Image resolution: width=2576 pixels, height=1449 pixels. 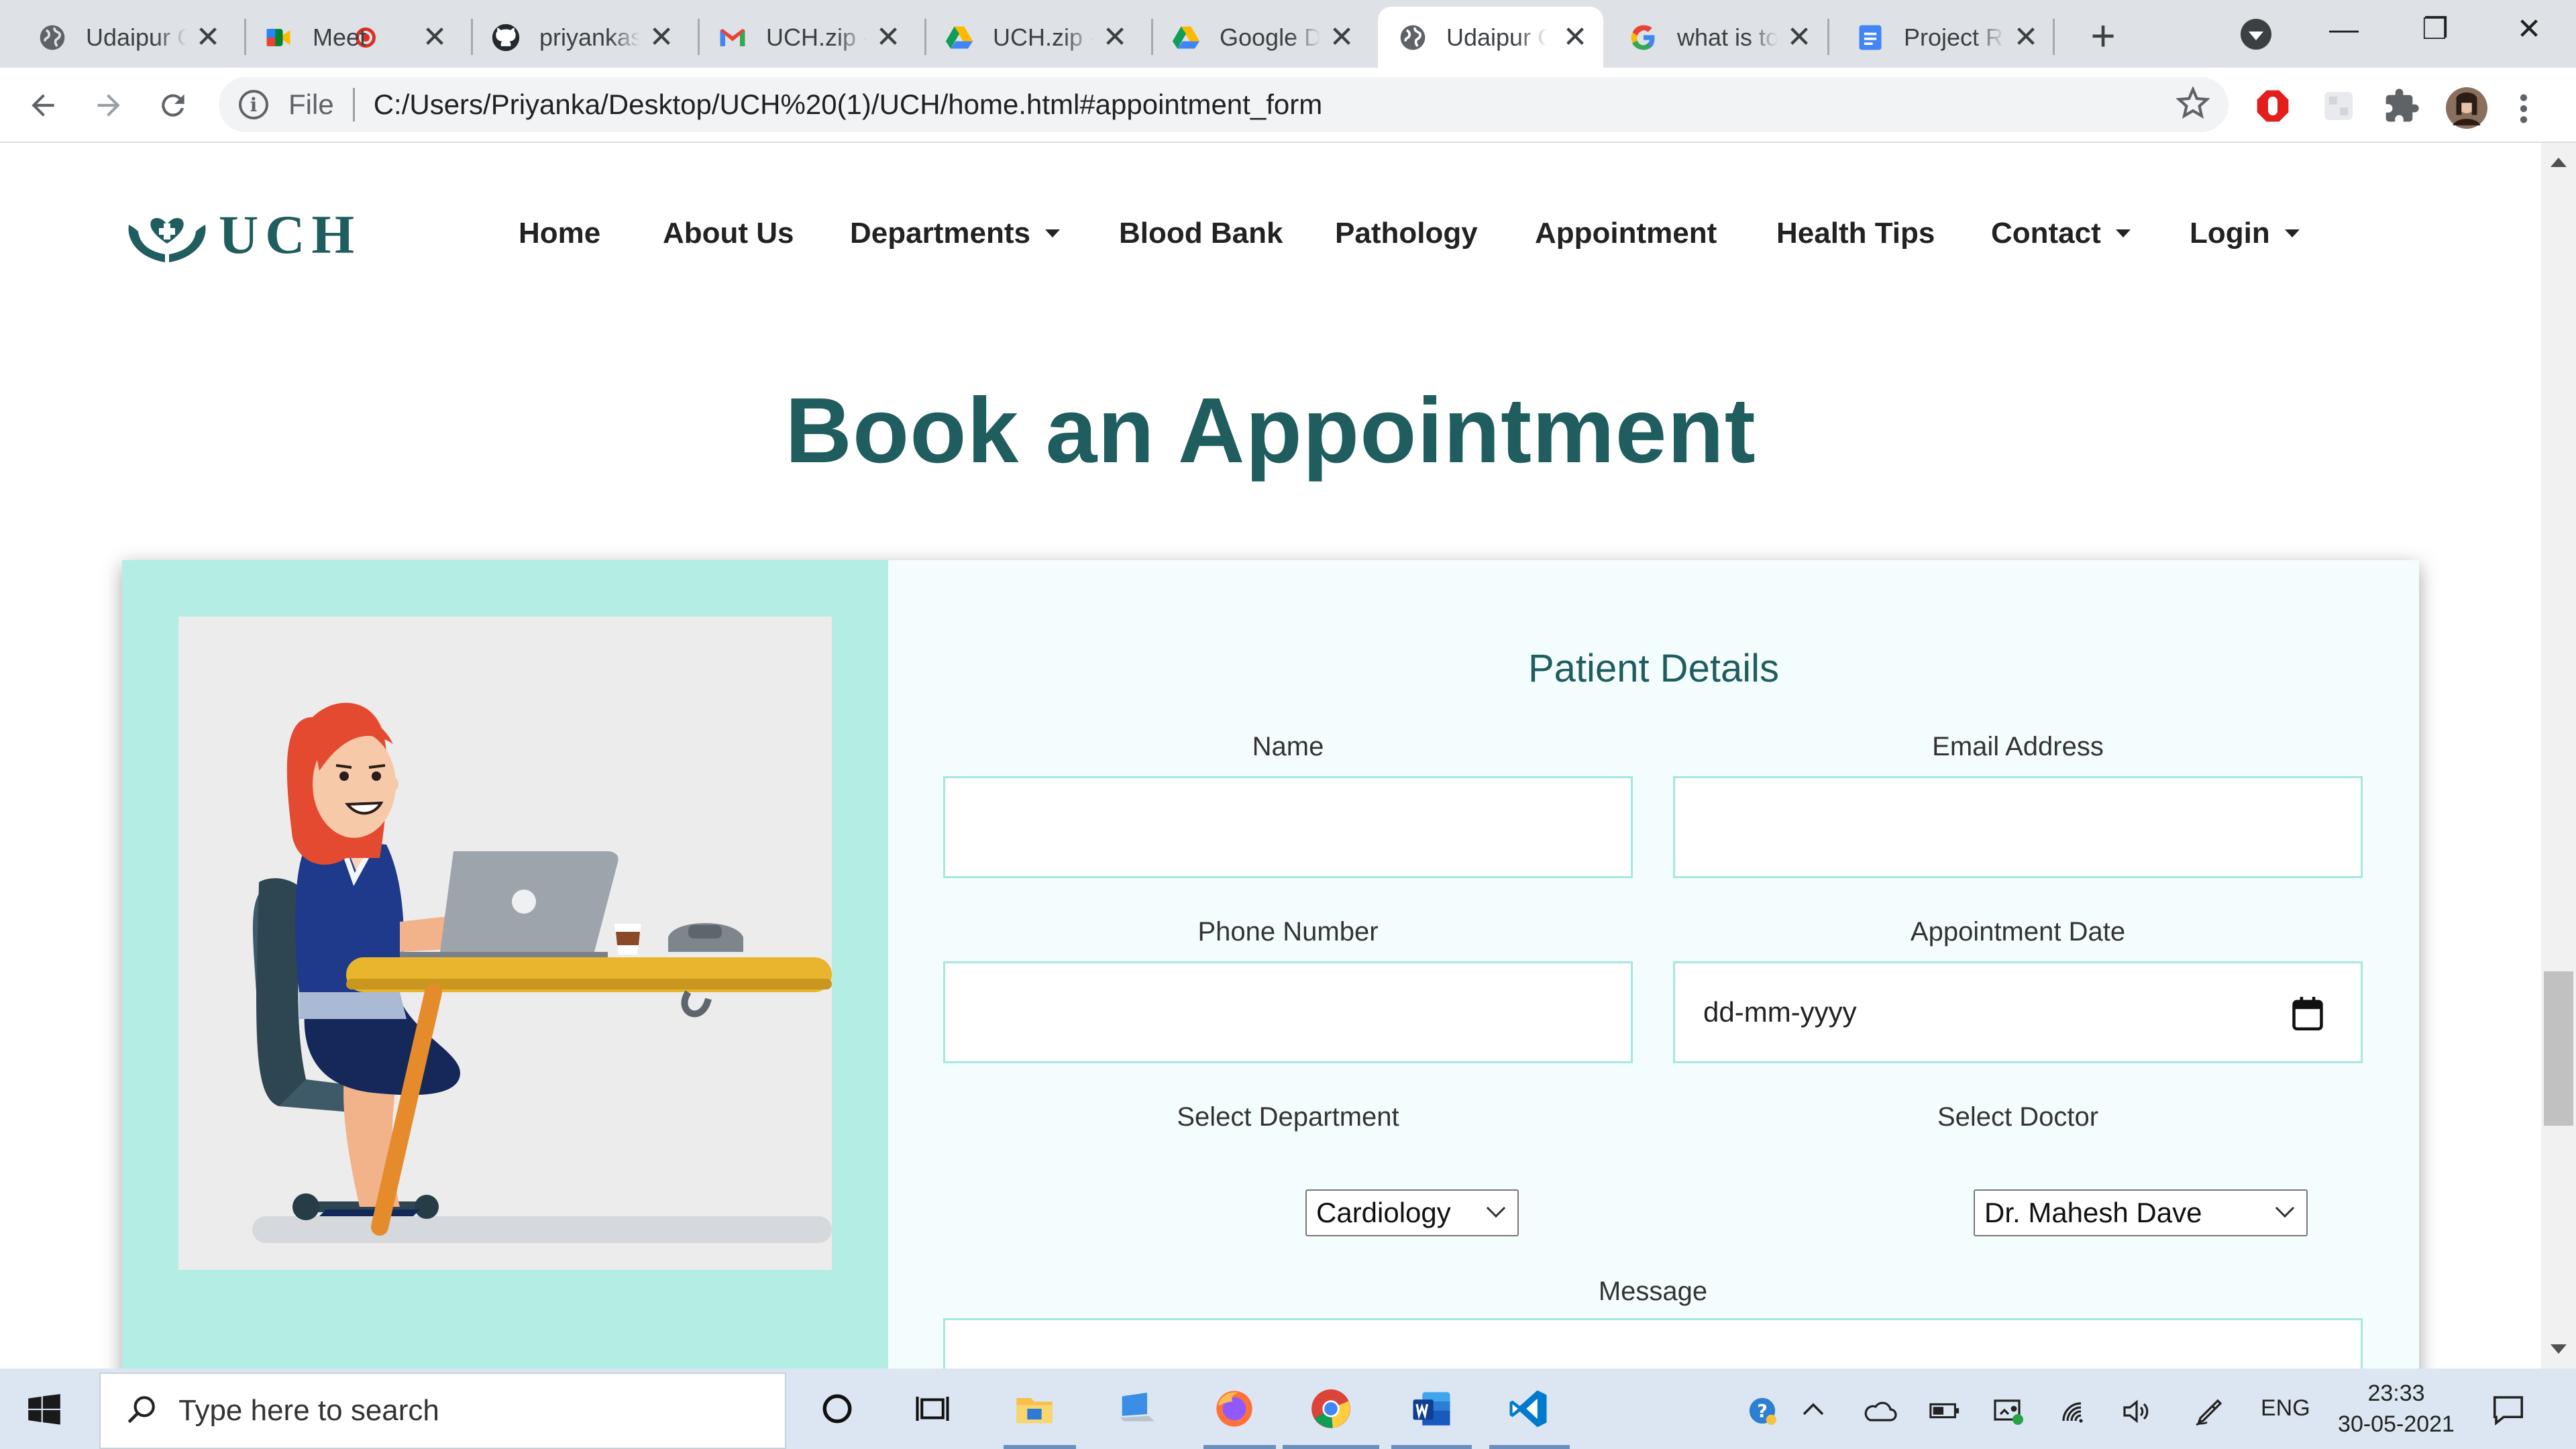 What do you see at coordinates (2344, 29) in the screenshot?
I see `minimize-button: —` at bounding box center [2344, 29].